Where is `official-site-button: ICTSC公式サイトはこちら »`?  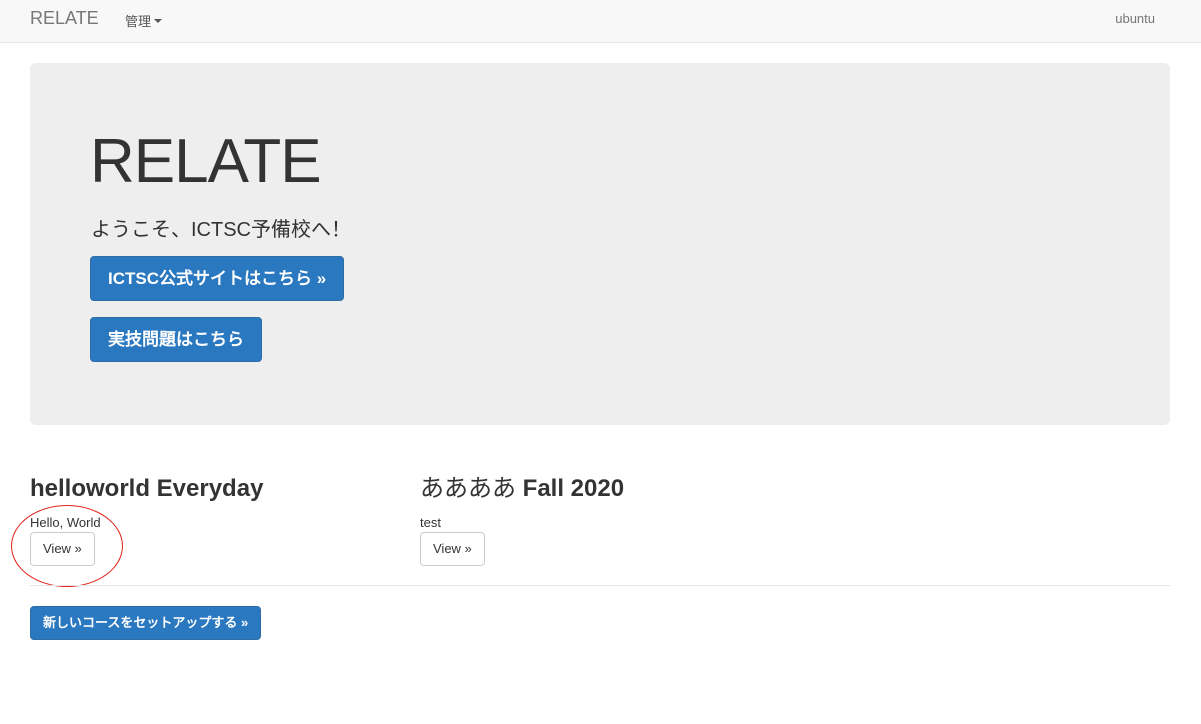
official-site-button: ICTSC公式サイトはこちら » is located at coordinates (217, 278).